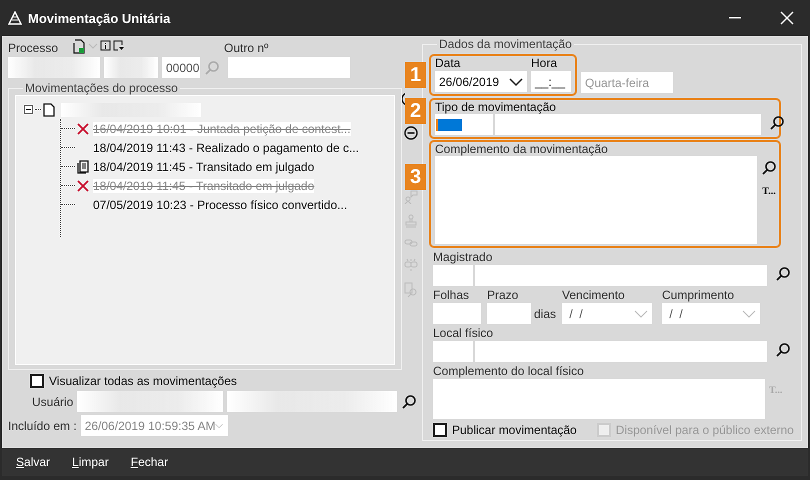  I want to click on toolbar-button: Limpar, so click(90, 462).